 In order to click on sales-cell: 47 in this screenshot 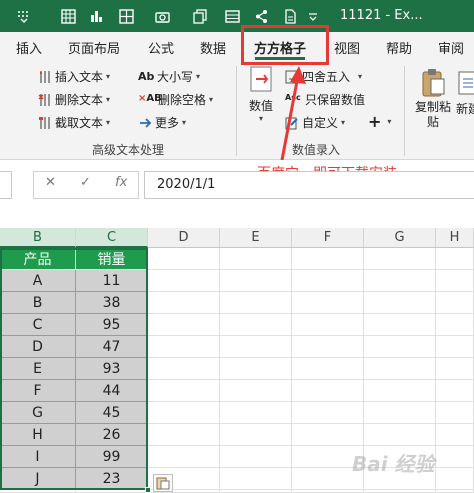, I will do `click(112, 347)`.